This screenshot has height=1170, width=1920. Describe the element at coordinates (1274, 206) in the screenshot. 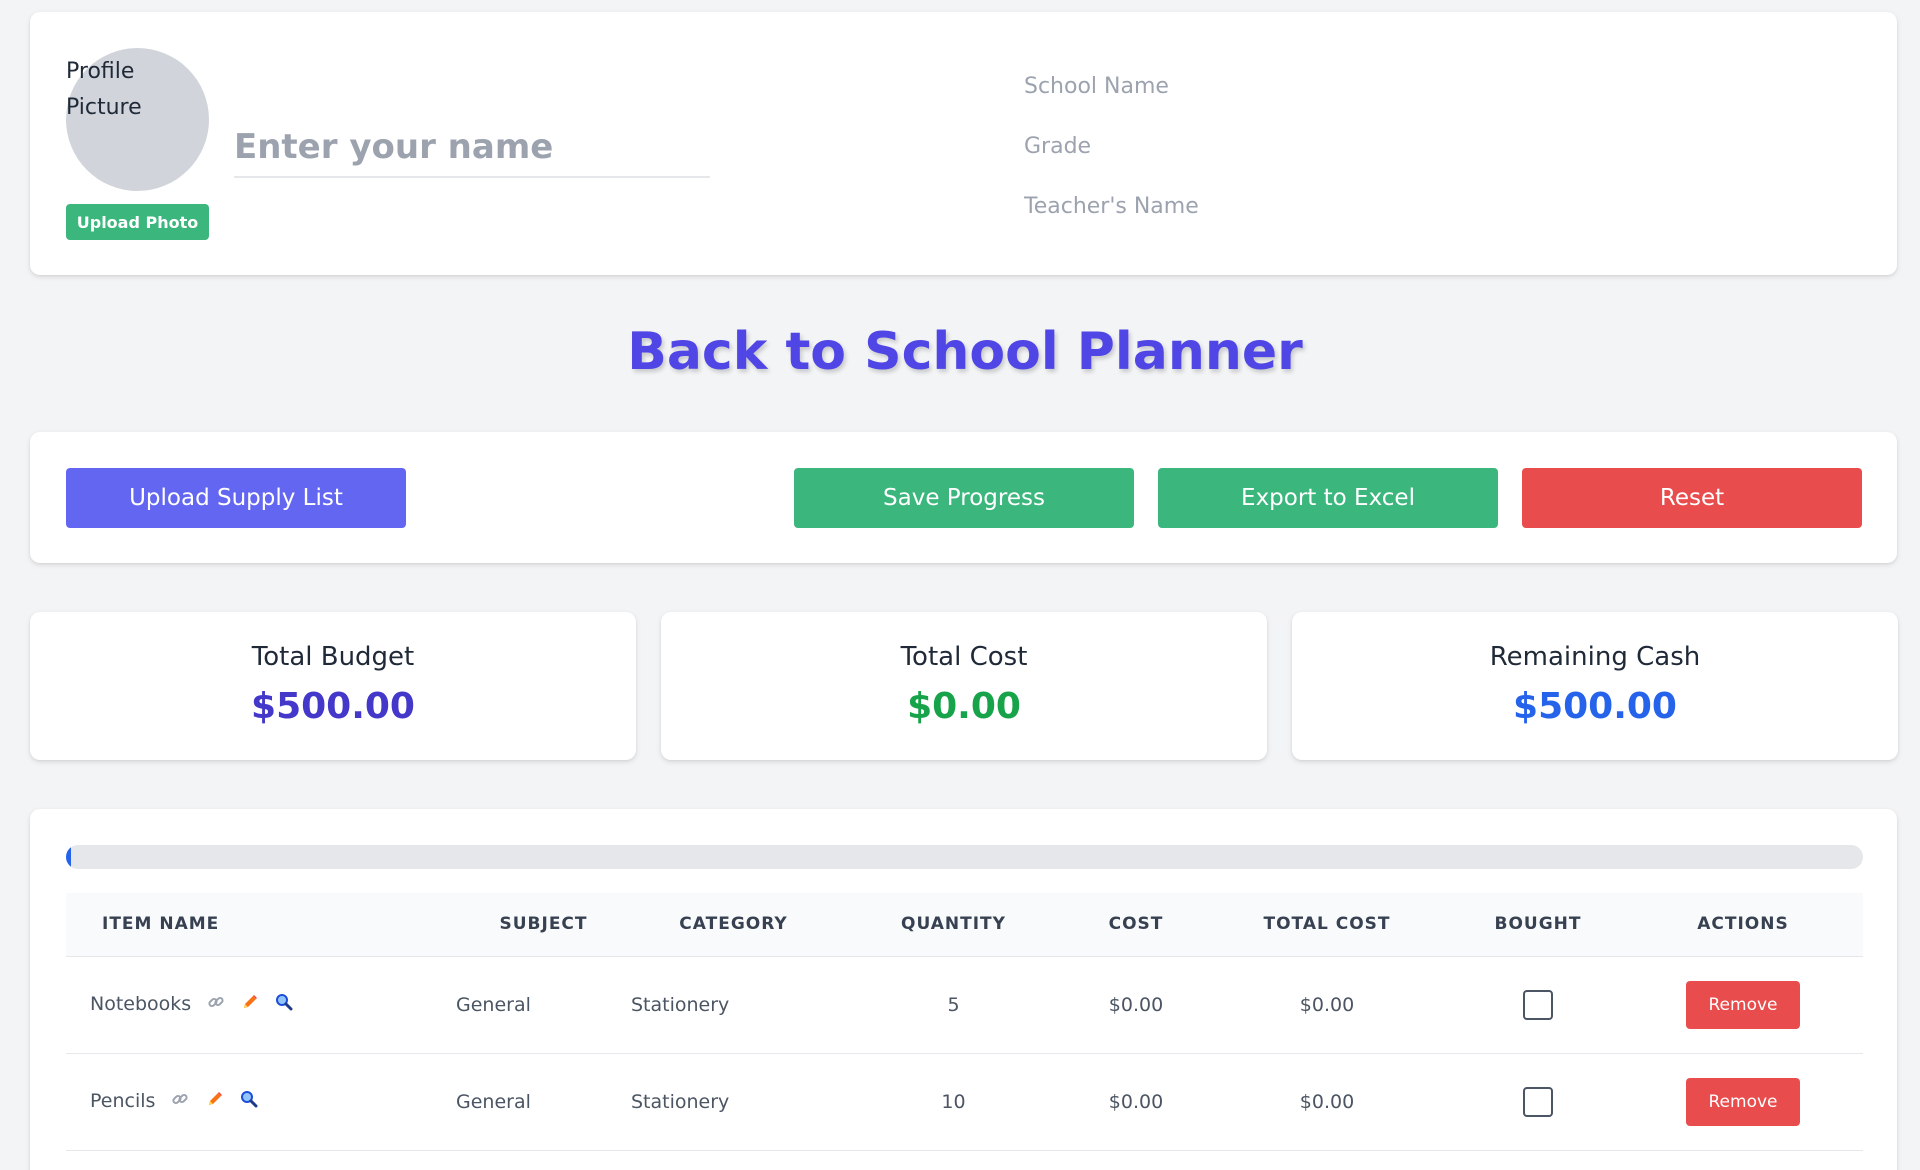

I see `teacher-name-field` at that location.